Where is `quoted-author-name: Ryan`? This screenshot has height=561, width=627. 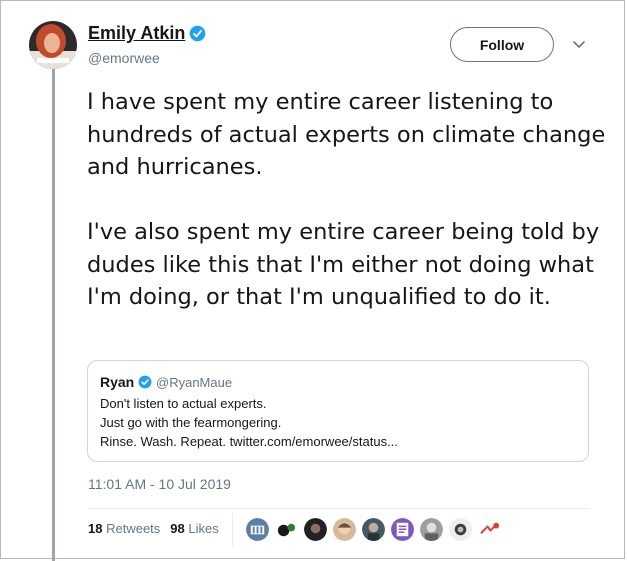
quoted-author-name: Ryan is located at coordinates (117, 382).